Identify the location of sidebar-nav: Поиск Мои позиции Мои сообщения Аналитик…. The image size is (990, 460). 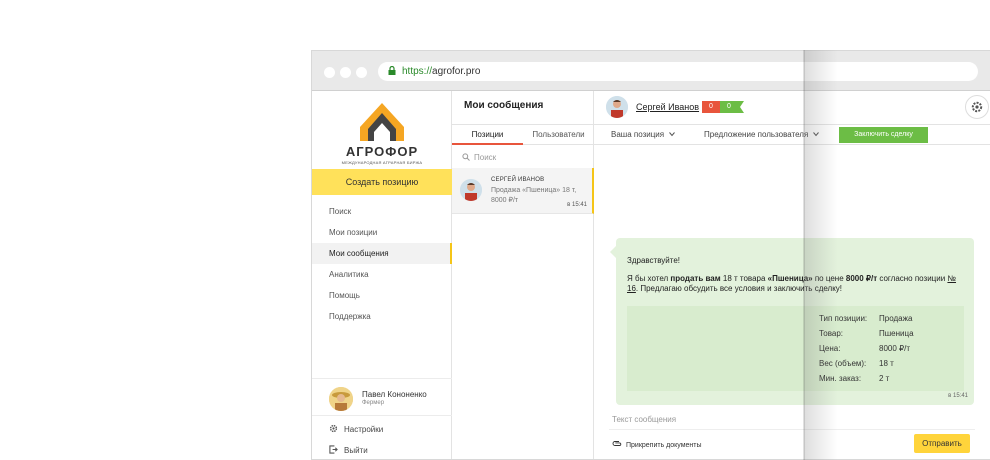
(382, 264).